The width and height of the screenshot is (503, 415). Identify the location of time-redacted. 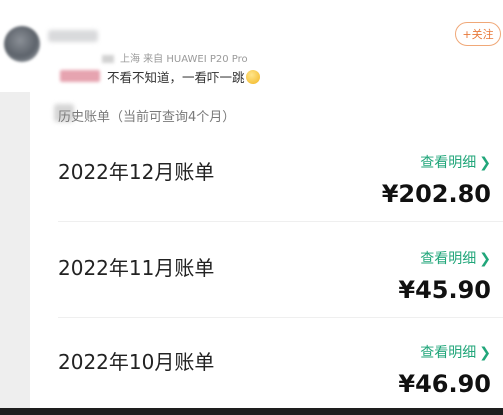
(108, 59).